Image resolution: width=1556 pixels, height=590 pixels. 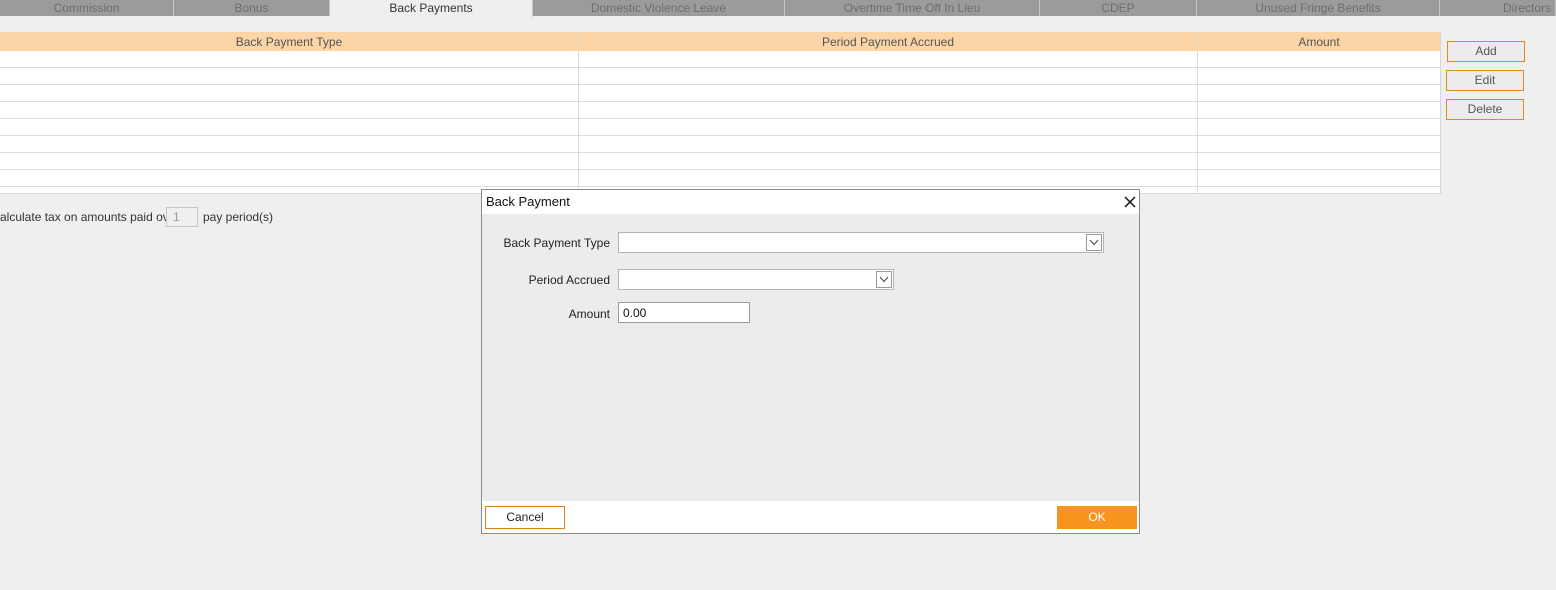 I want to click on row-divider, so click(x=720, y=186).